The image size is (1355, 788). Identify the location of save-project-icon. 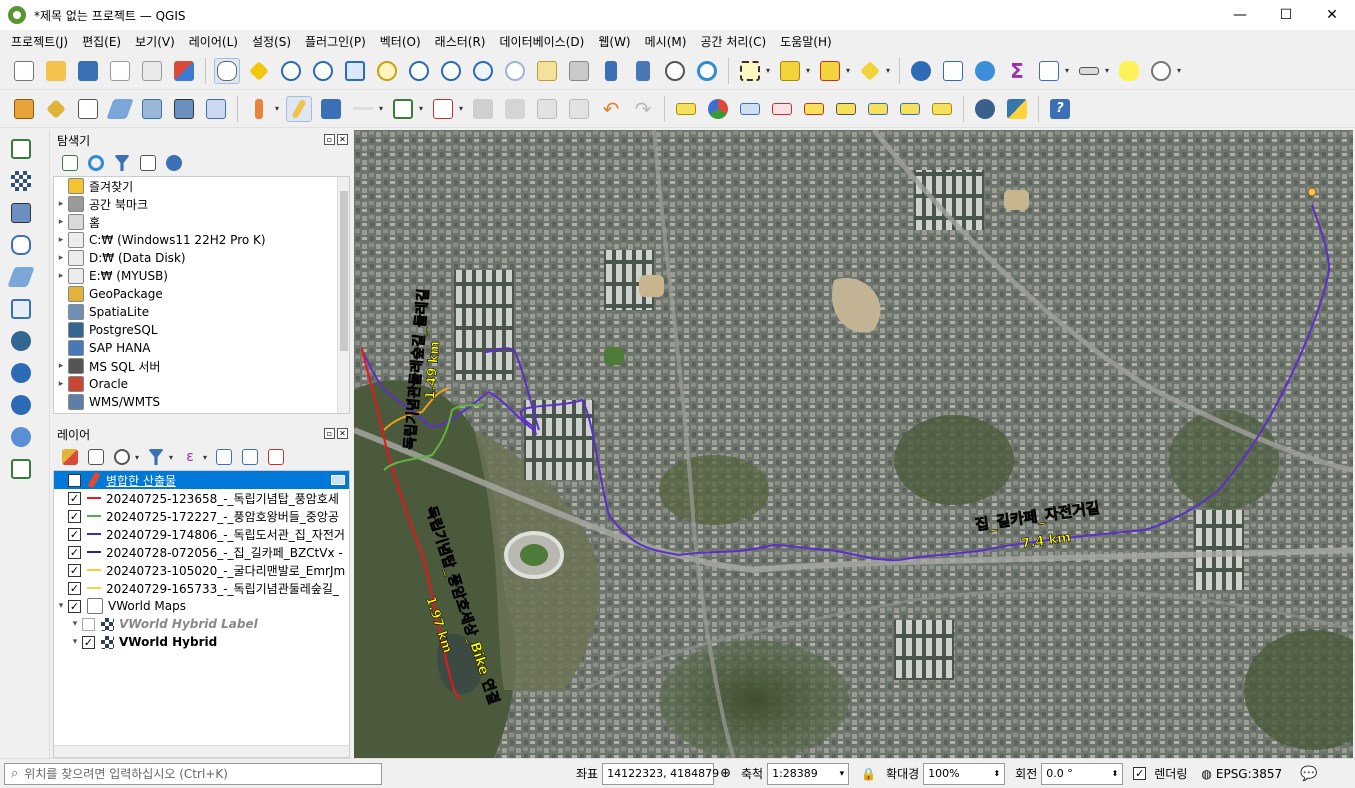
(88, 71).